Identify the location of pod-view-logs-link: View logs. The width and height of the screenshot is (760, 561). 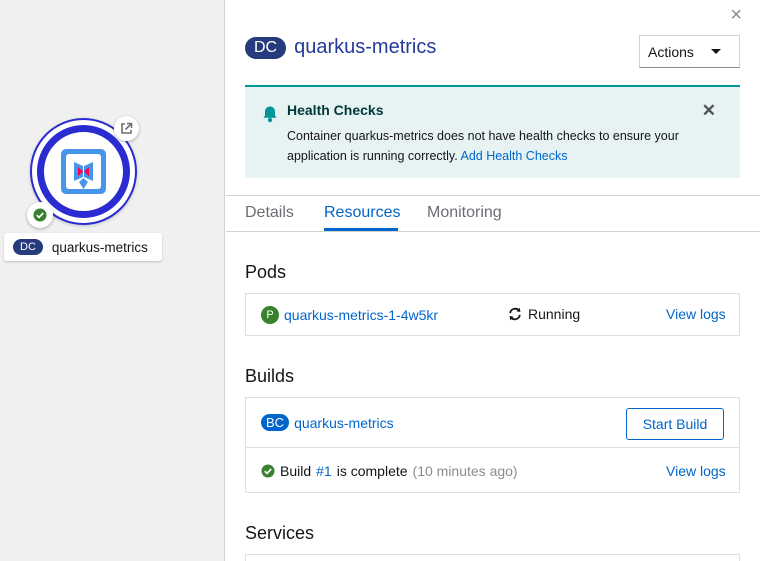
(696, 314).